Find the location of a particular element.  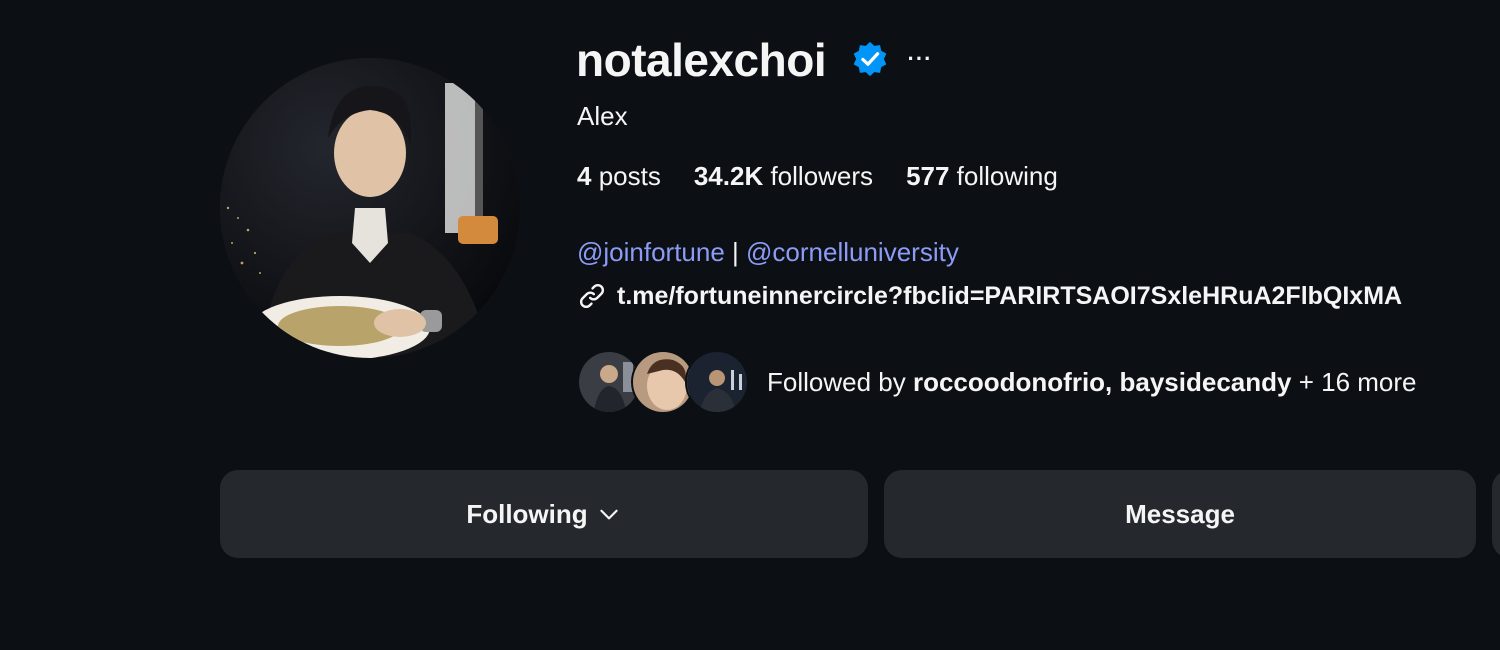

bio-mentions: @joinfortune | @cornelluniversity is located at coordinates (768, 252).